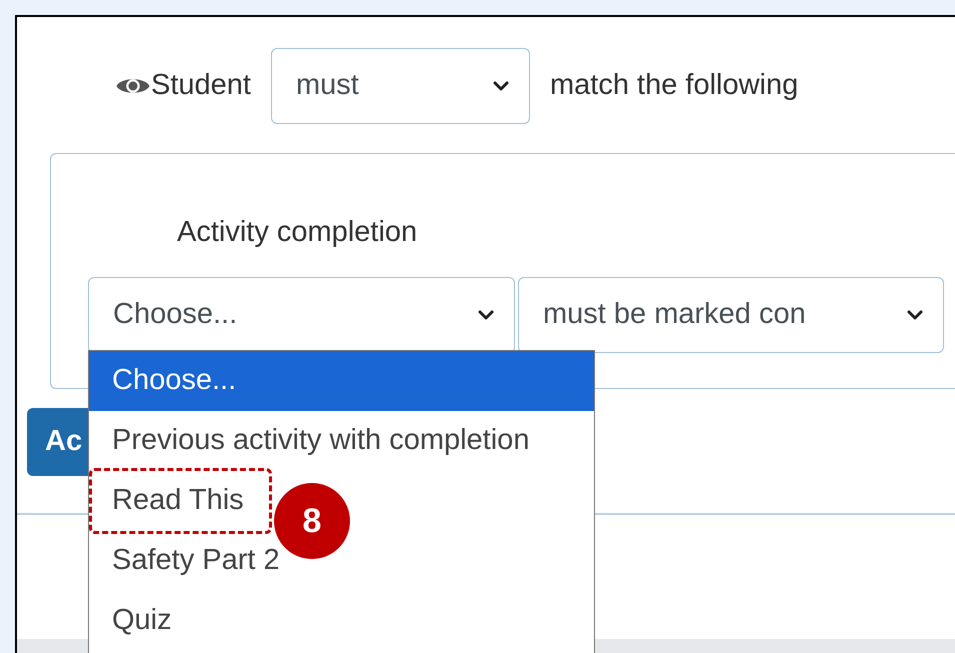 The width and height of the screenshot is (955, 653). I want to click on student-label: Student, so click(201, 86).